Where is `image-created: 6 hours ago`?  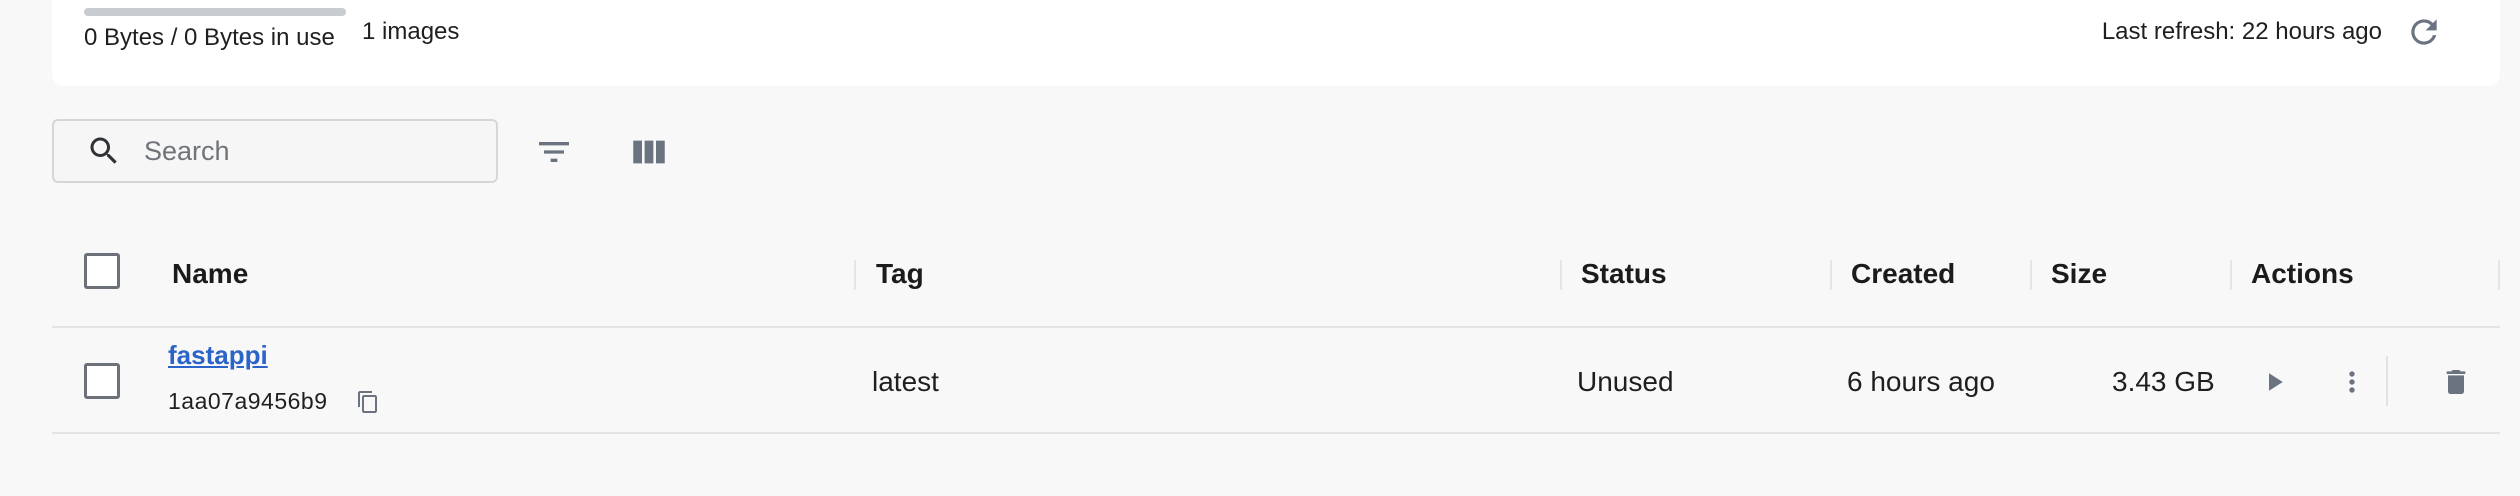
image-created: 6 hours ago is located at coordinates (1921, 381).